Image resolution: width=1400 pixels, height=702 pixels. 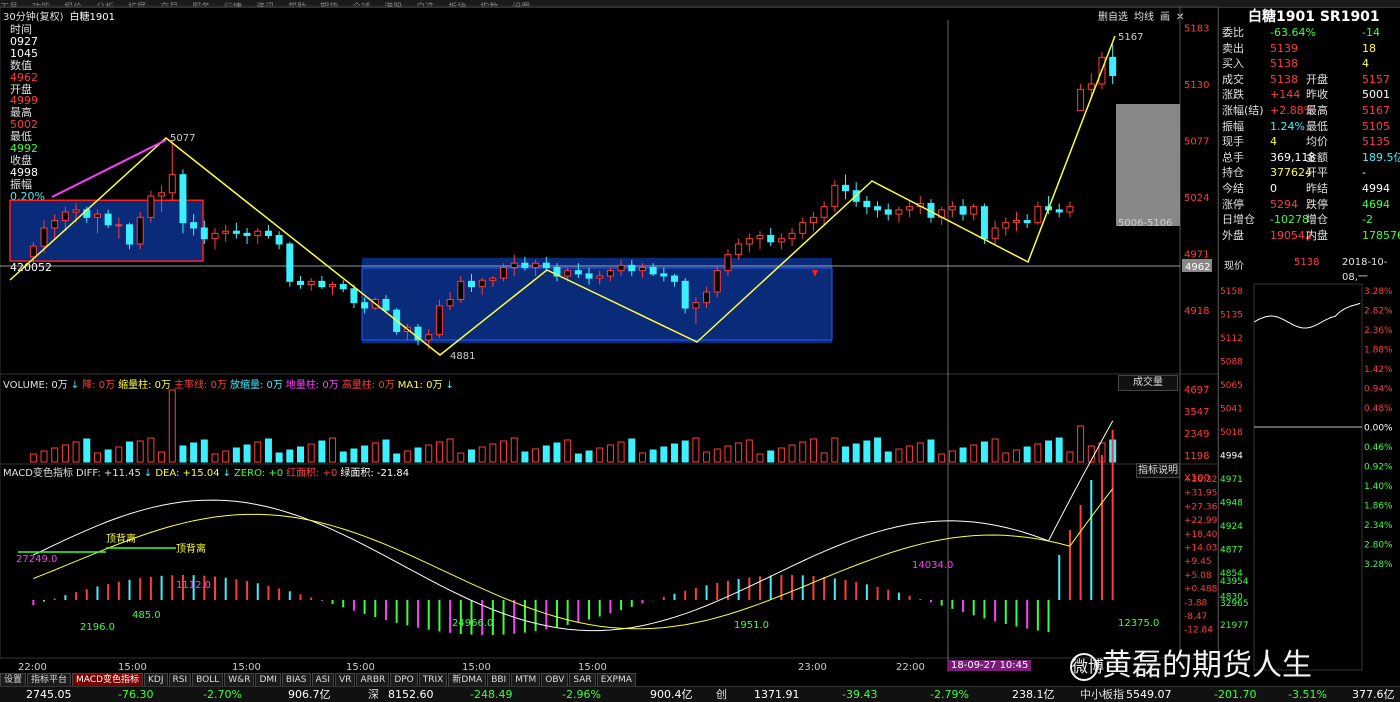 What do you see at coordinates (296, 680) in the screenshot?
I see `tab-8: BIAS` at bounding box center [296, 680].